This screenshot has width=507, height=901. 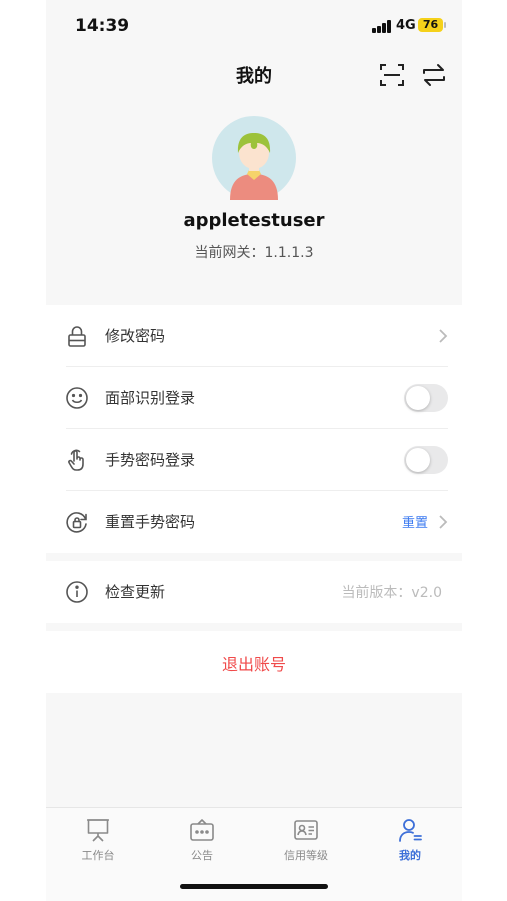 I want to click on logout-card: 退出账号, so click(x=254, y=662).